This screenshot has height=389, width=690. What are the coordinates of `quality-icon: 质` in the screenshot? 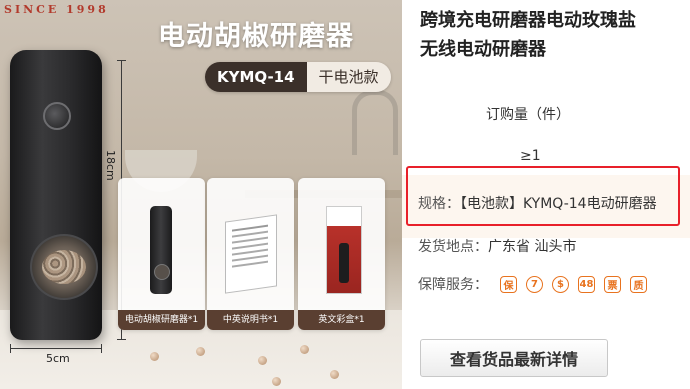 It's located at (638, 284).